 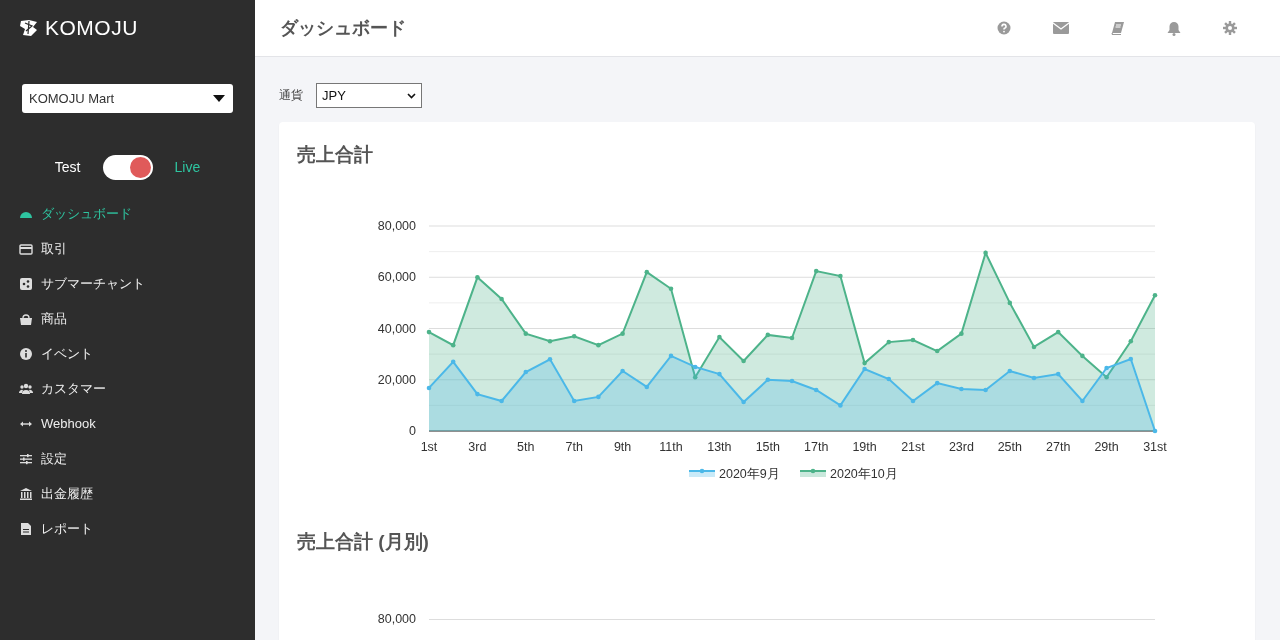 What do you see at coordinates (126, 458) in the screenshot?
I see `nav-item: 設定` at bounding box center [126, 458].